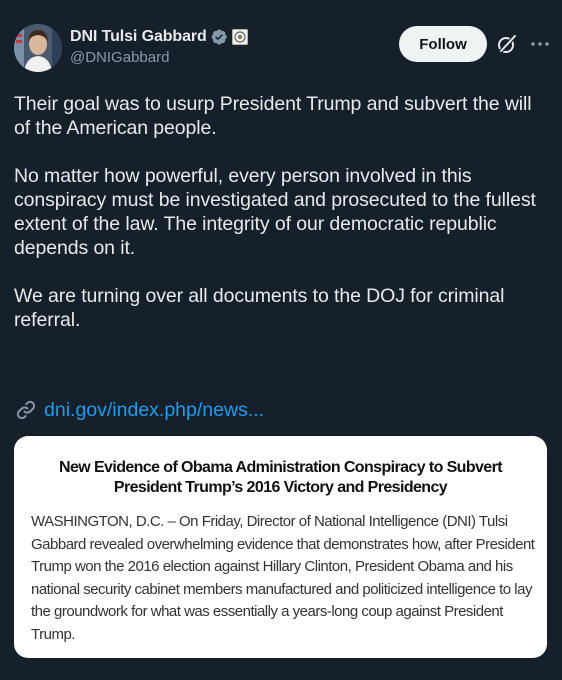 Image resolution: width=562 pixels, height=680 pixels. Describe the element at coordinates (443, 44) in the screenshot. I see `follow-button: Follow` at that location.